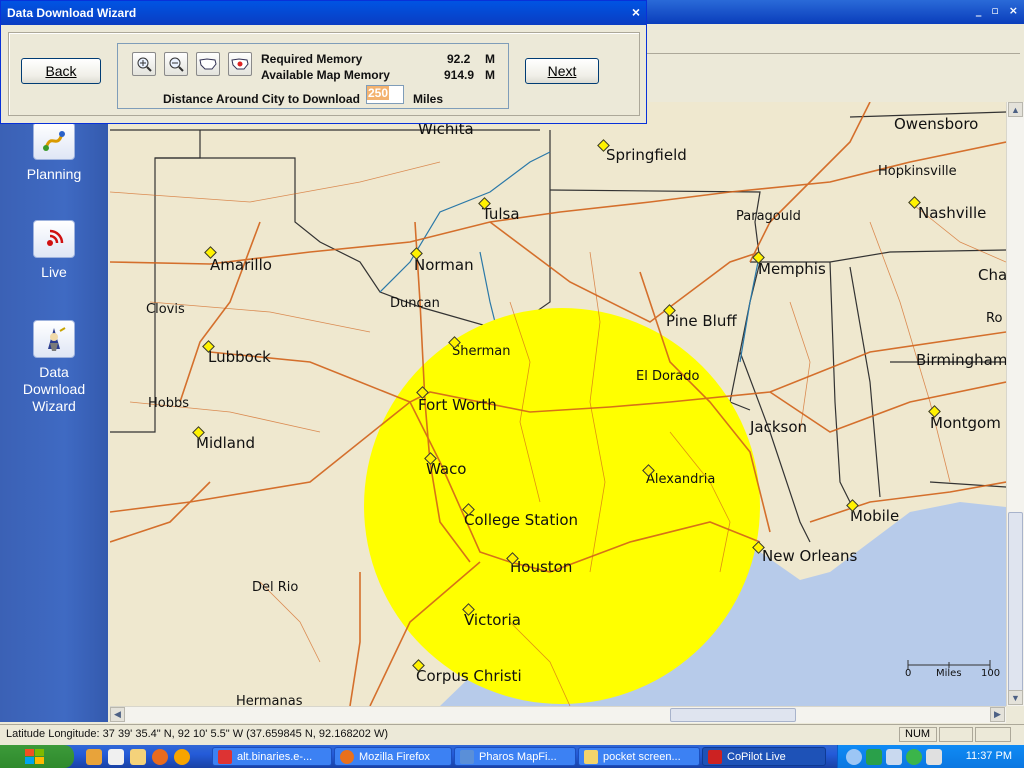  What do you see at coordinates (325, 75) in the screenshot?
I see `available-memory-label: Available Map Memory` at bounding box center [325, 75].